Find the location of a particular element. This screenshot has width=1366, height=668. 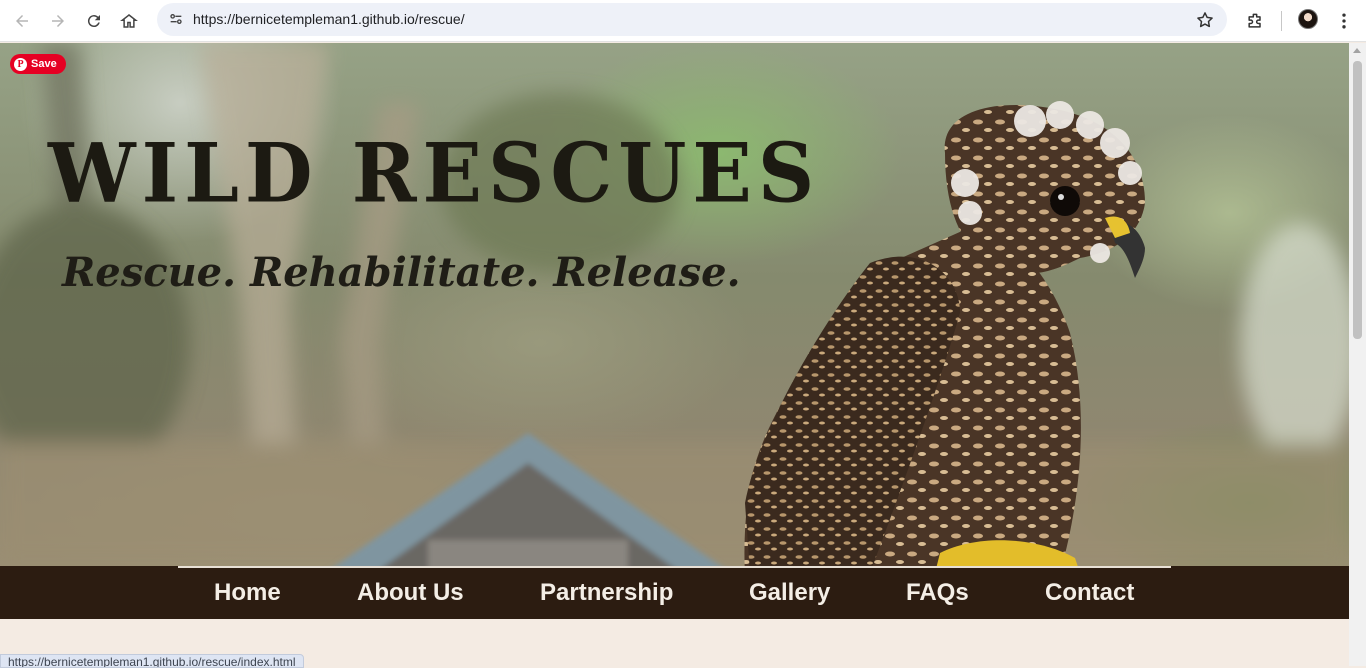

nav-link-contact: Contact is located at coordinates (1089, 593).